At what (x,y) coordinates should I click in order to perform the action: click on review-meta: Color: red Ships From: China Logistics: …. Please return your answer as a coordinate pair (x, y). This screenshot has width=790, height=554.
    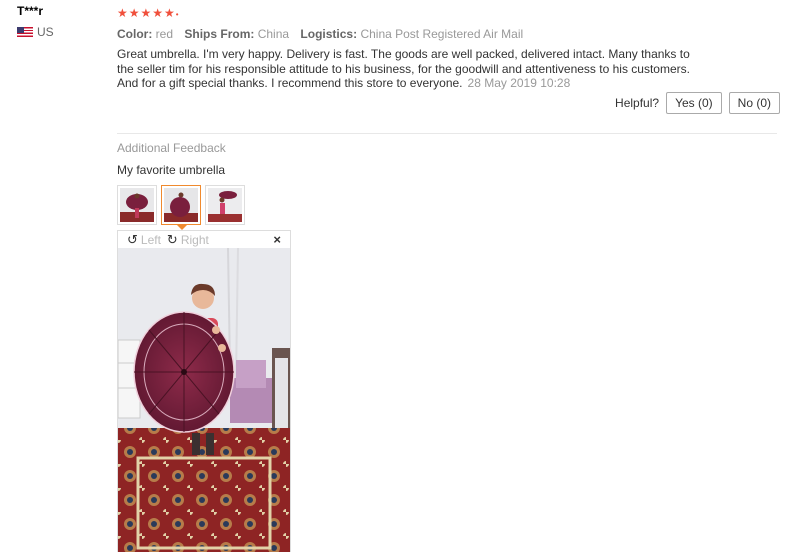
    Looking at the image, I should click on (447, 34).